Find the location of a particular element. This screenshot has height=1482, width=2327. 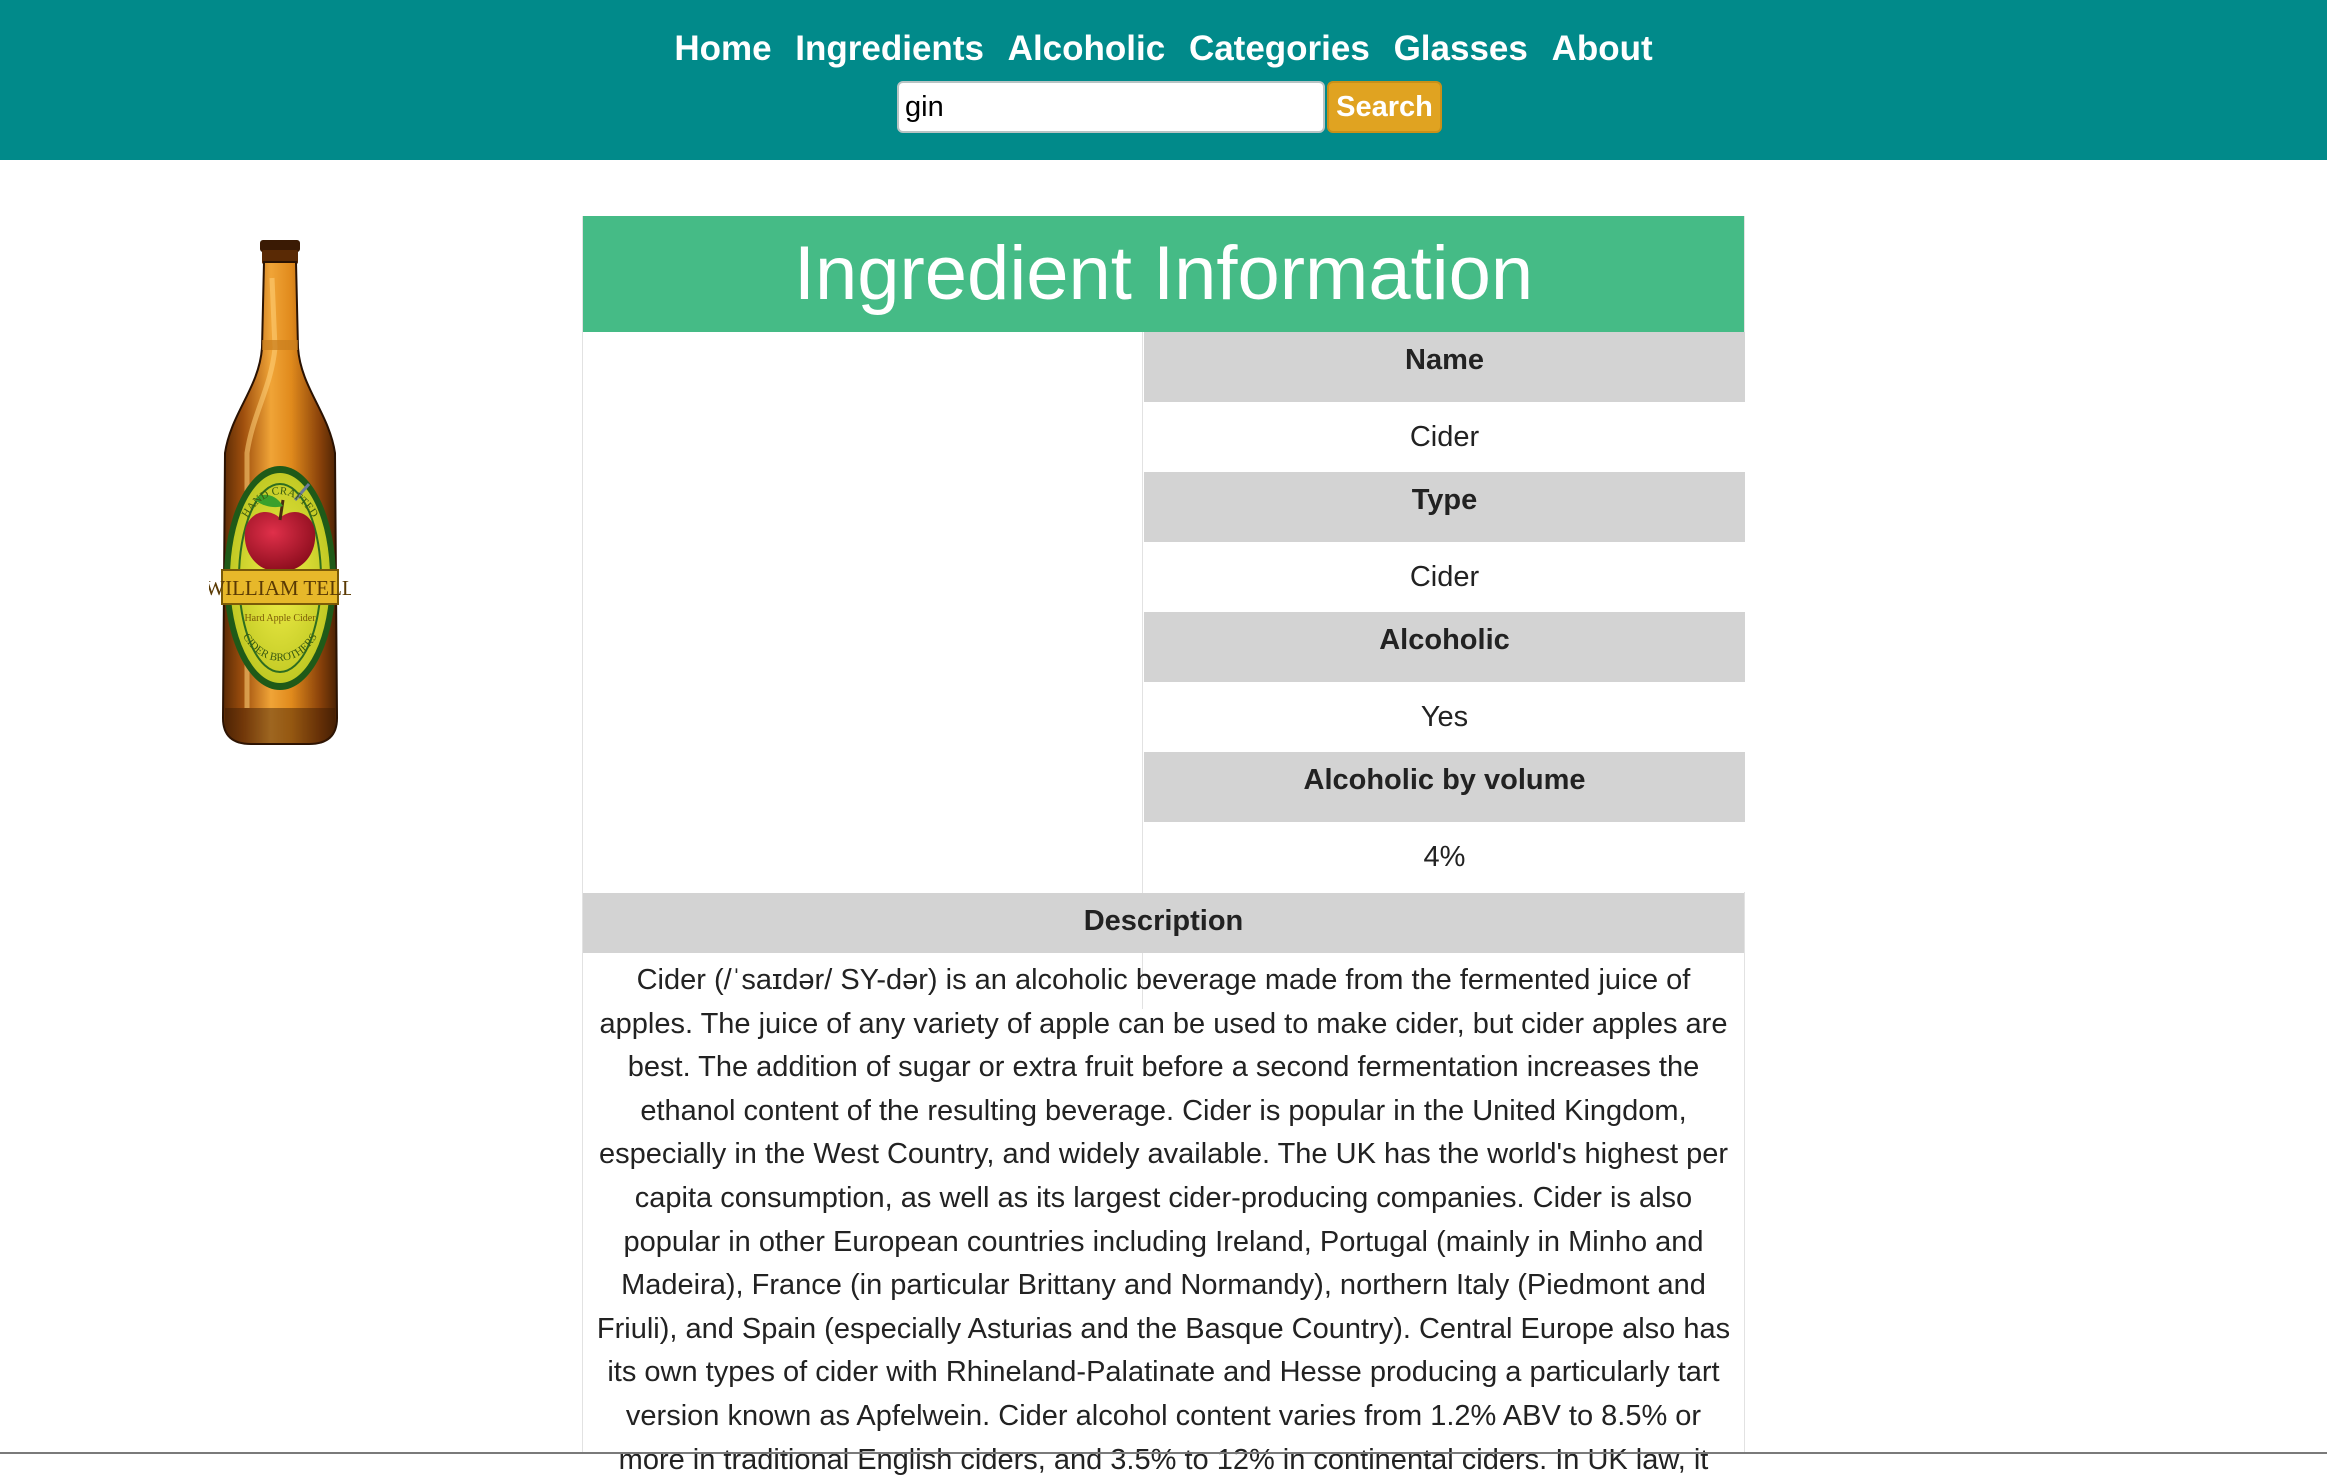

bottle-brand-text: WILLIAM TELL is located at coordinates (280, 588).